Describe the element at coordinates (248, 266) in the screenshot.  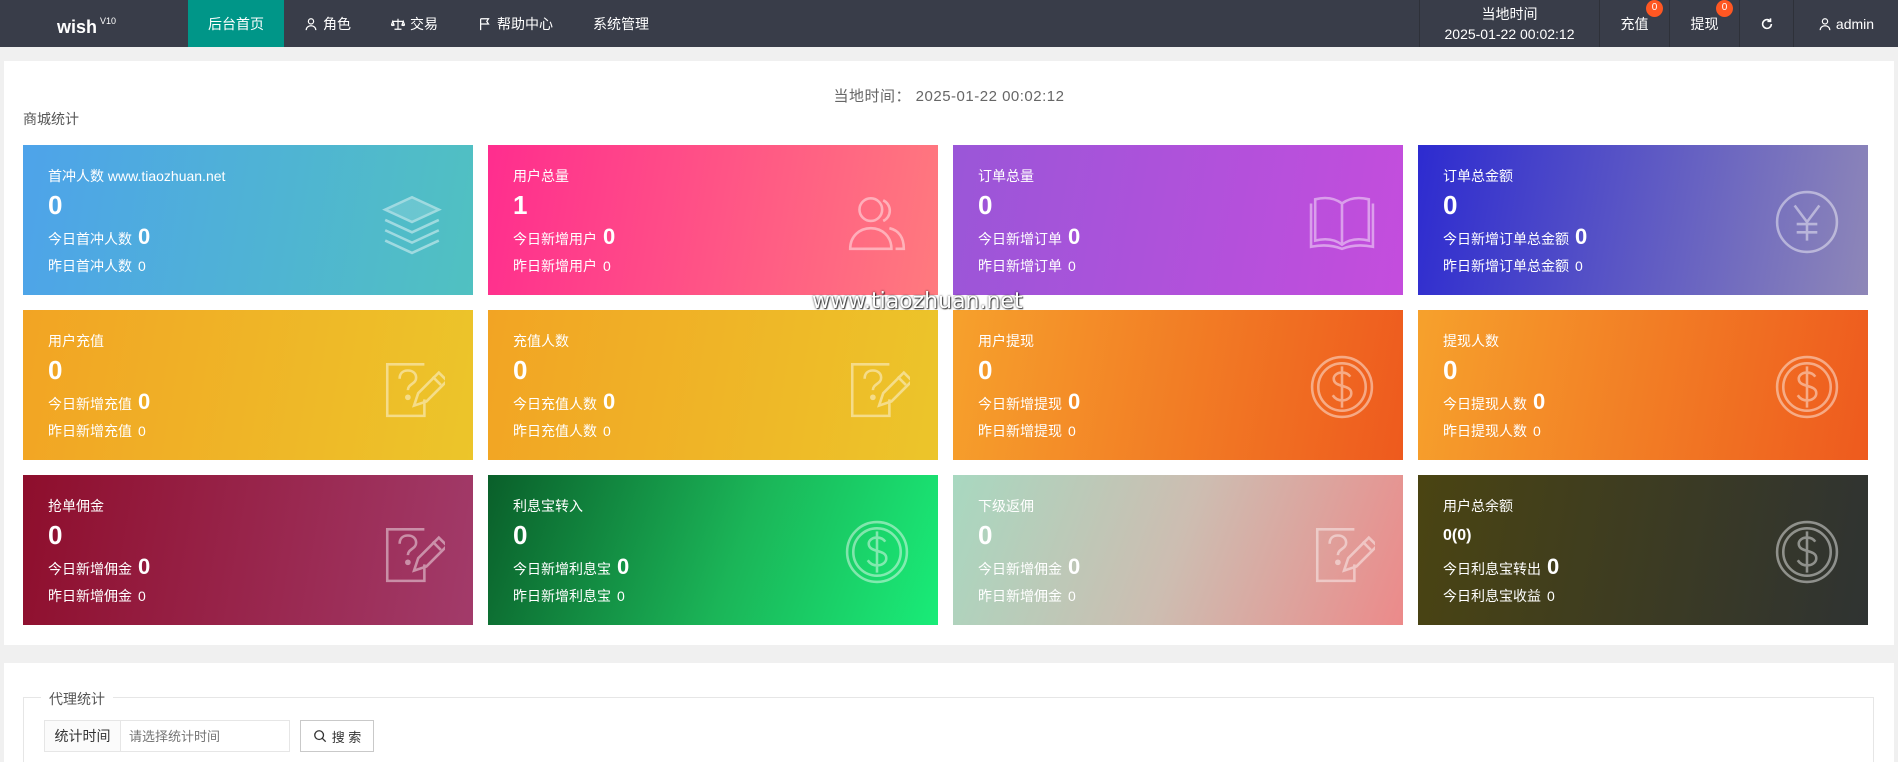
I see `card-yesterday-row: 昨日首冲人数 0` at that location.